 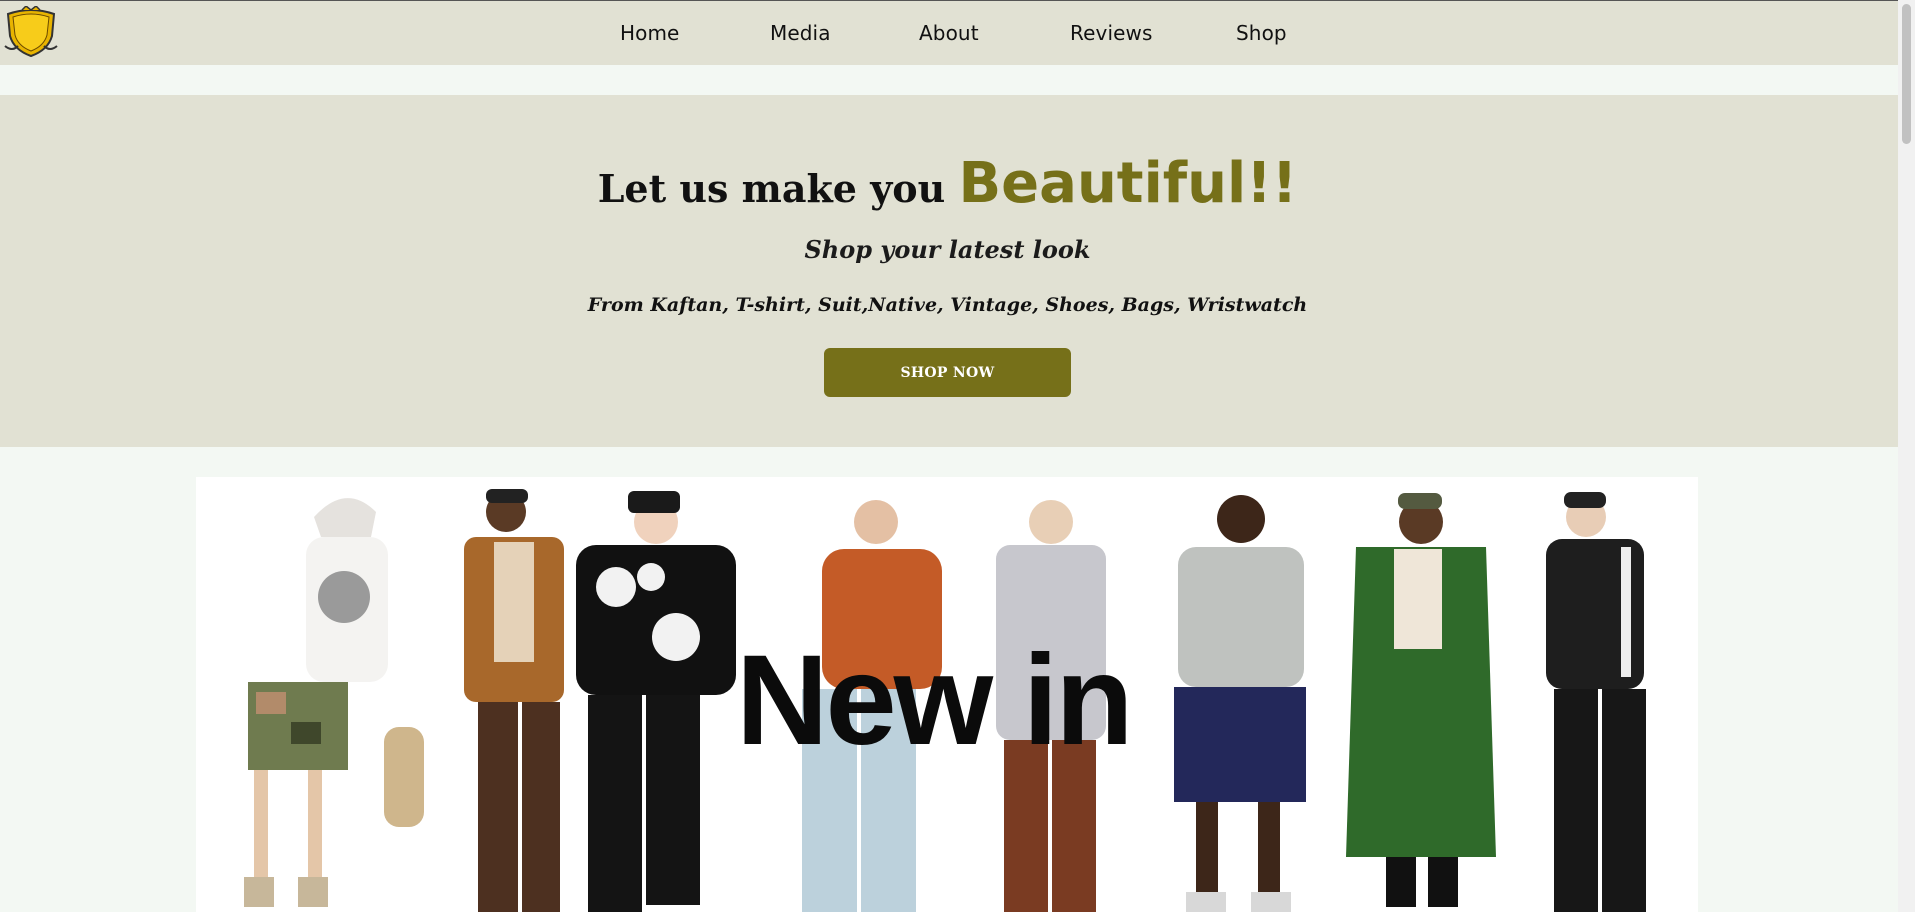 I want to click on headline-accent: Beautiful!!, so click(x=1128, y=183).